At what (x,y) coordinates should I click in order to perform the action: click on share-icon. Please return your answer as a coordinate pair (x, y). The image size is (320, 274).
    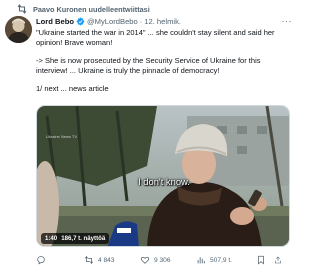
    Looking at the image, I should click on (278, 260).